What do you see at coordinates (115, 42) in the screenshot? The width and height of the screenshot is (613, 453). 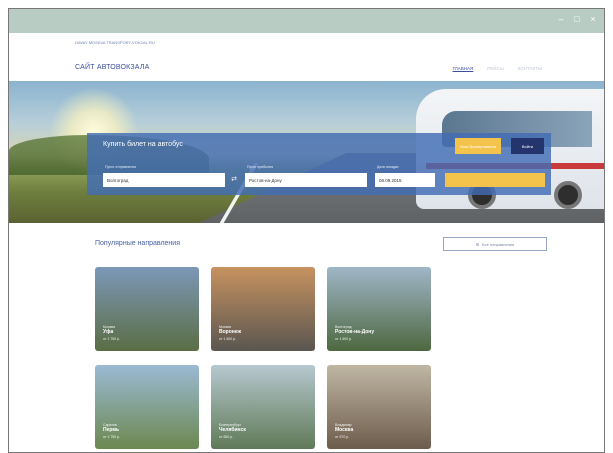 I see `top-link: DAVAY MOSKVA TRANSPORT-VOKZAL.RU` at bounding box center [115, 42].